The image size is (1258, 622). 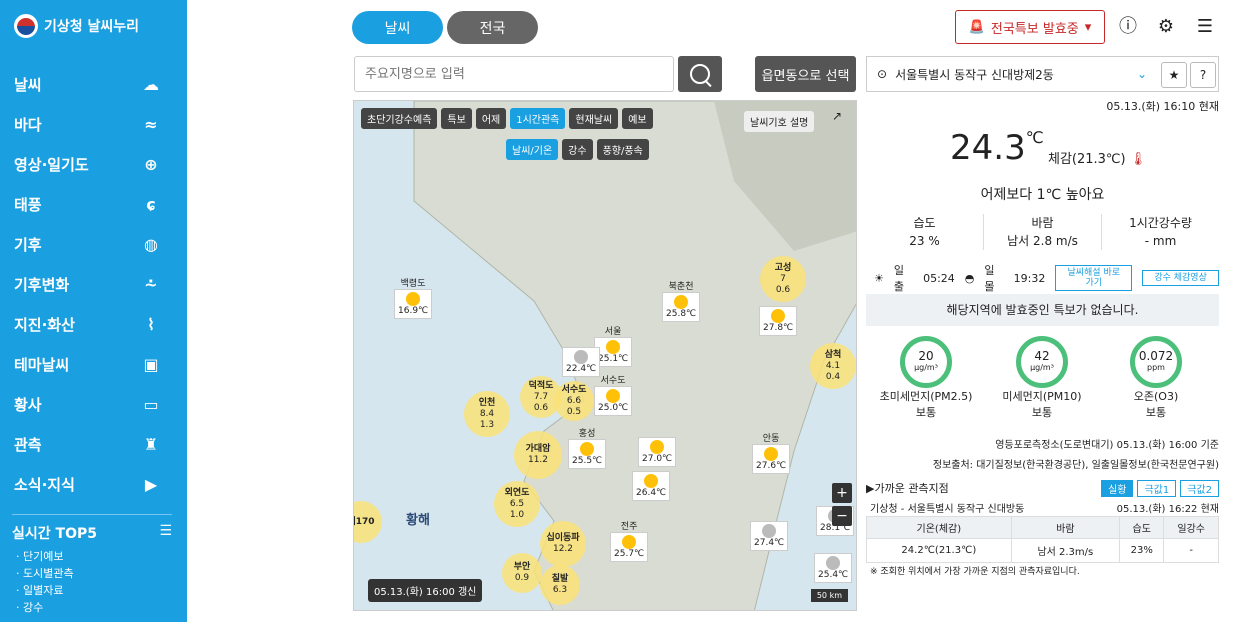 What do you see at coordinates (771, 452) in the screenshot?
I see `station-marker: 안동 27.6℃` at bounding box center [771, 452].